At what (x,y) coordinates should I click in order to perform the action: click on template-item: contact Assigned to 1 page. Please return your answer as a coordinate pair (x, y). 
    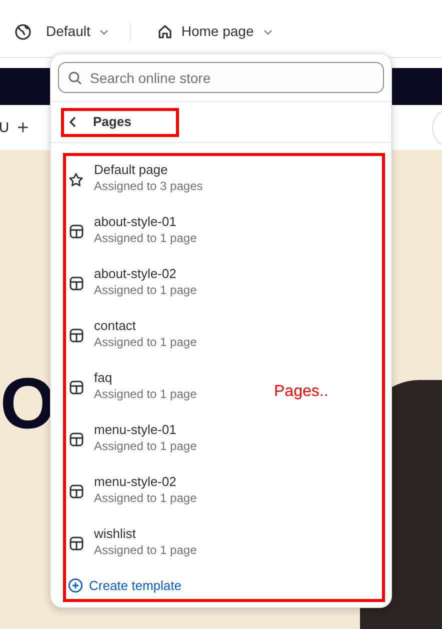
    Looking at the image, I should click on (132, 344).